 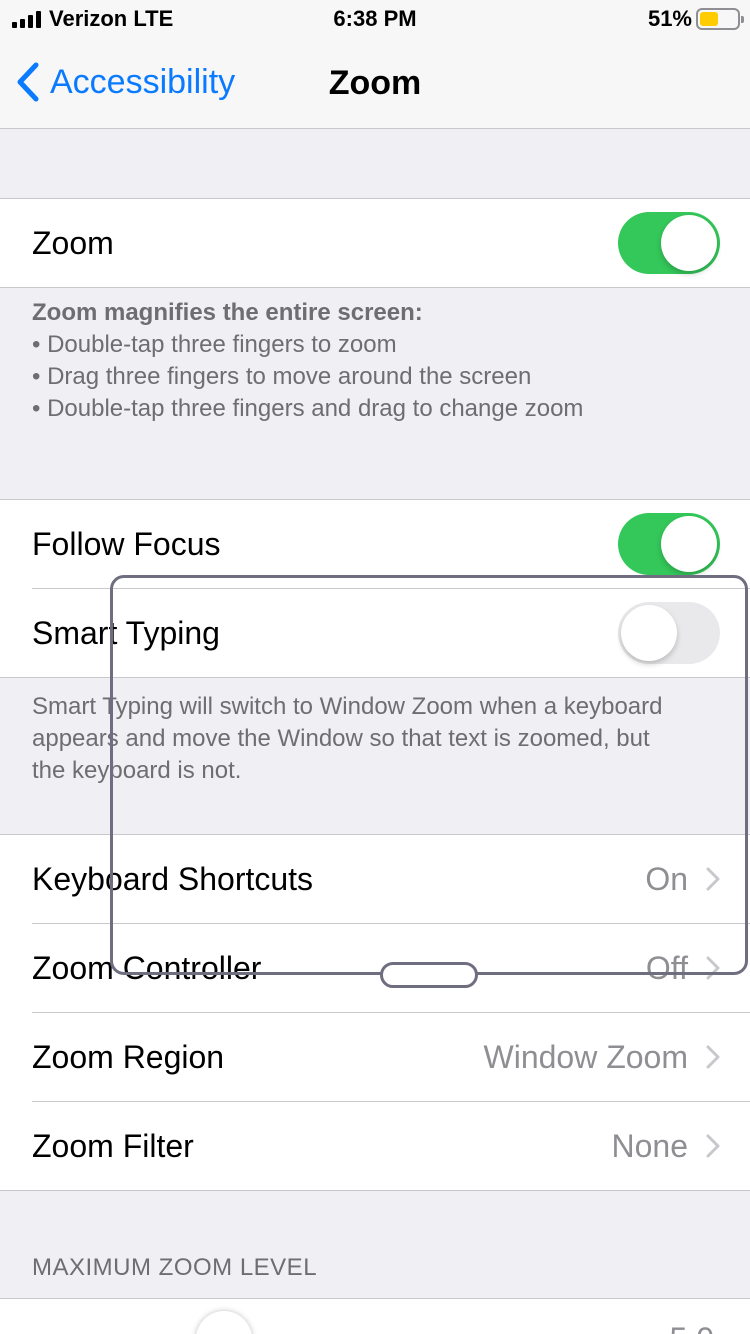 I want to click on max-zoom-group: 5.0, so click(x=375, y=1316).